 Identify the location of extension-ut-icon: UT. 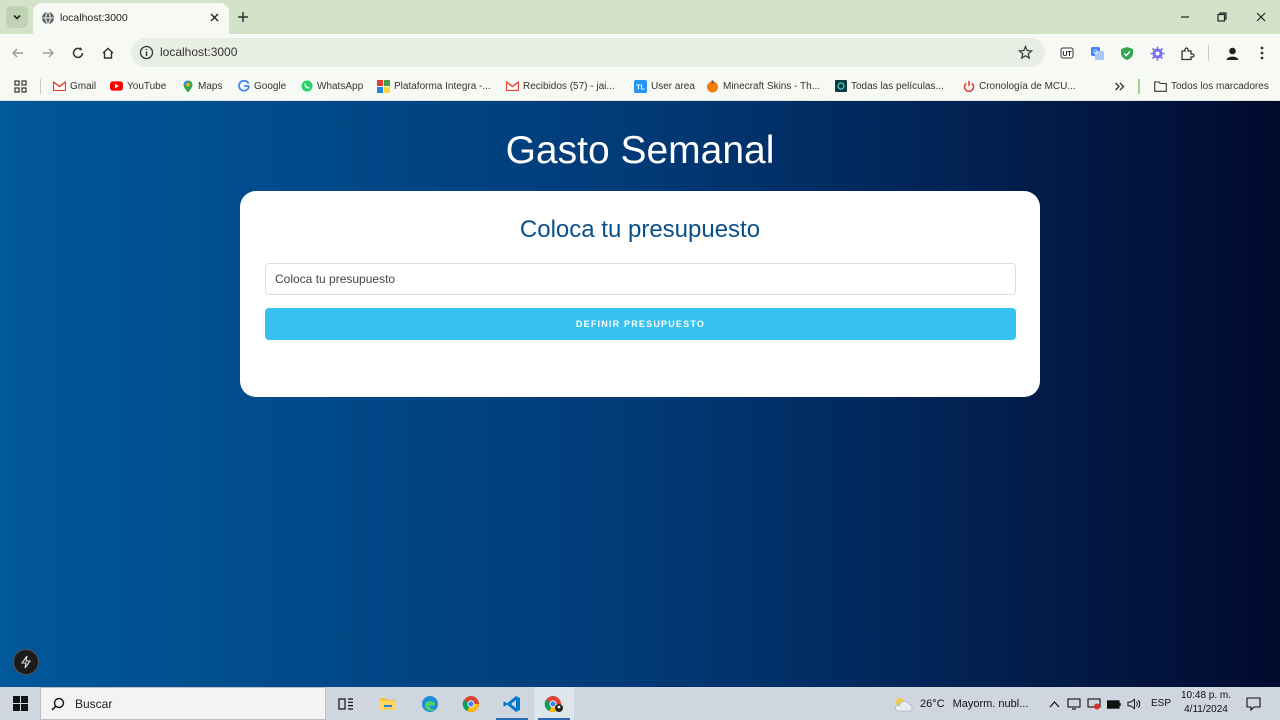
(1067, 53).